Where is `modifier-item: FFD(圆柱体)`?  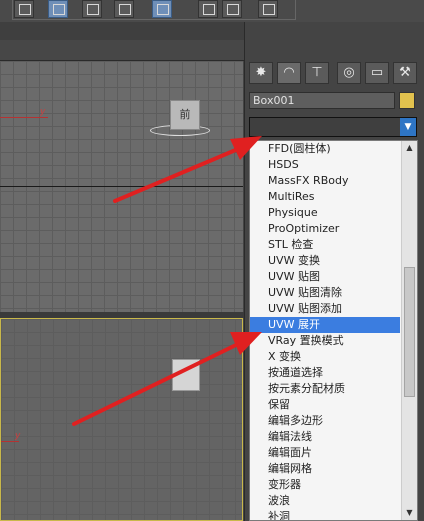 modifier-item: FFD(圆柱体) is located at coordinates (325, 149).